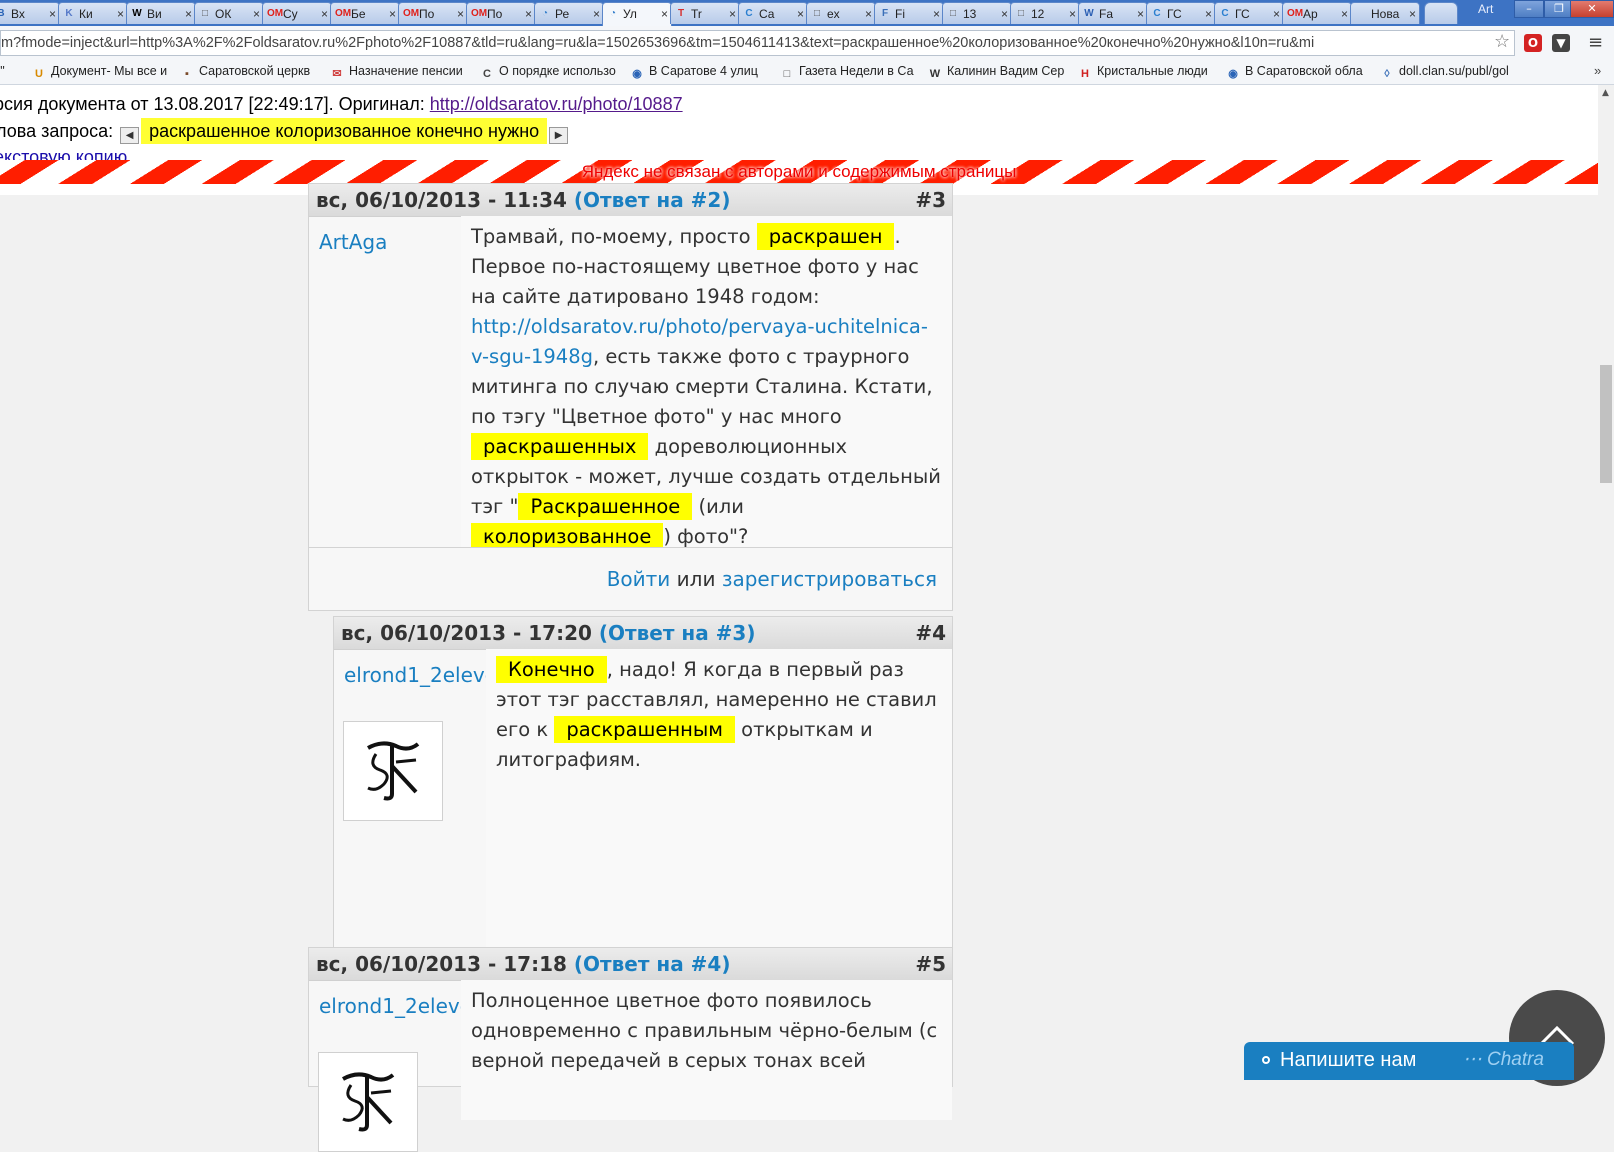 The width and height of the screenshot is (1614, 1152). What do you see at coordinates (1561, 43) in the screenshot?
I see `shield-extension-icon: ▼` at bounding box center [1561, 43].